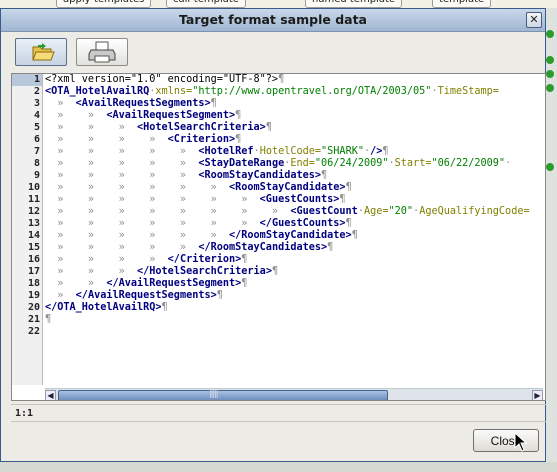 This screenshot has width=557, height=472. I want to click on line-number: 11, so click(33, 199).